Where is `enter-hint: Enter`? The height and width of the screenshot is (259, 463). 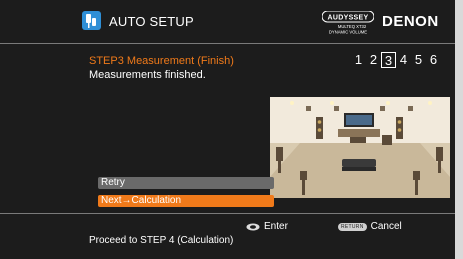
enter-hint: Enter is located at coordinates (267, 226).